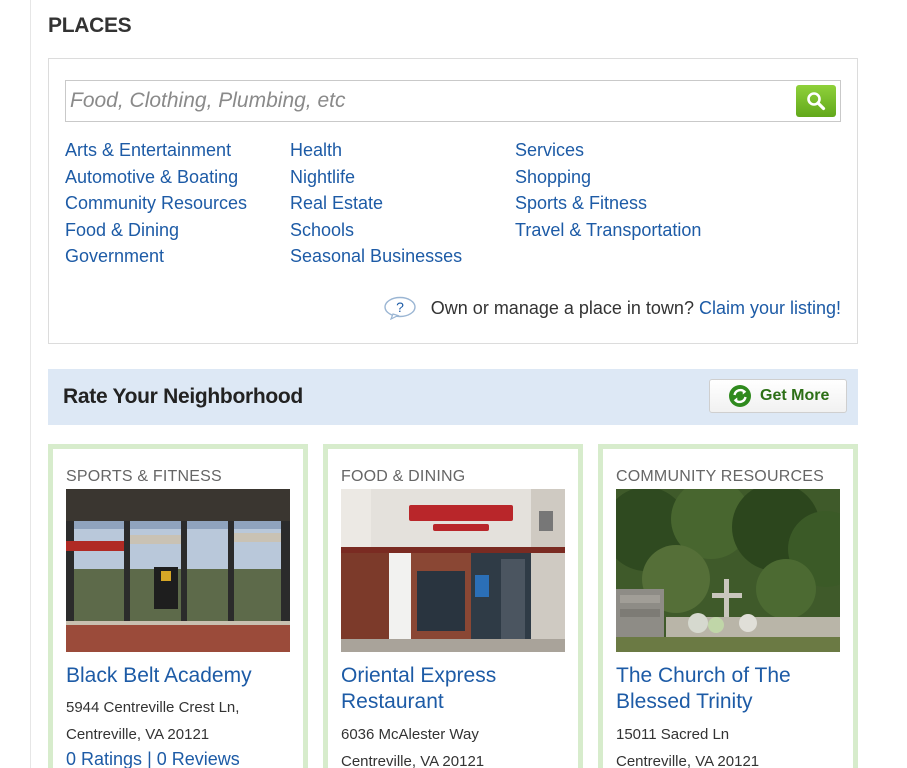 The width and height of the screenshot is (907, 768). Describe the element at coordinates (403, 476) in the screenshot. I see `card-category: FOOD & DINING` at that location.